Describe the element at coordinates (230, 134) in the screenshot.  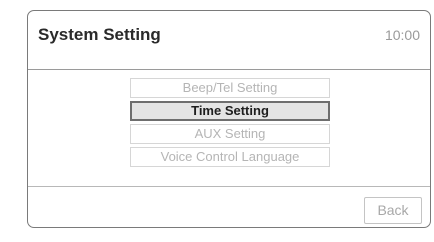
I see `menu-item-aux-setting: AUX Setting` at that location.